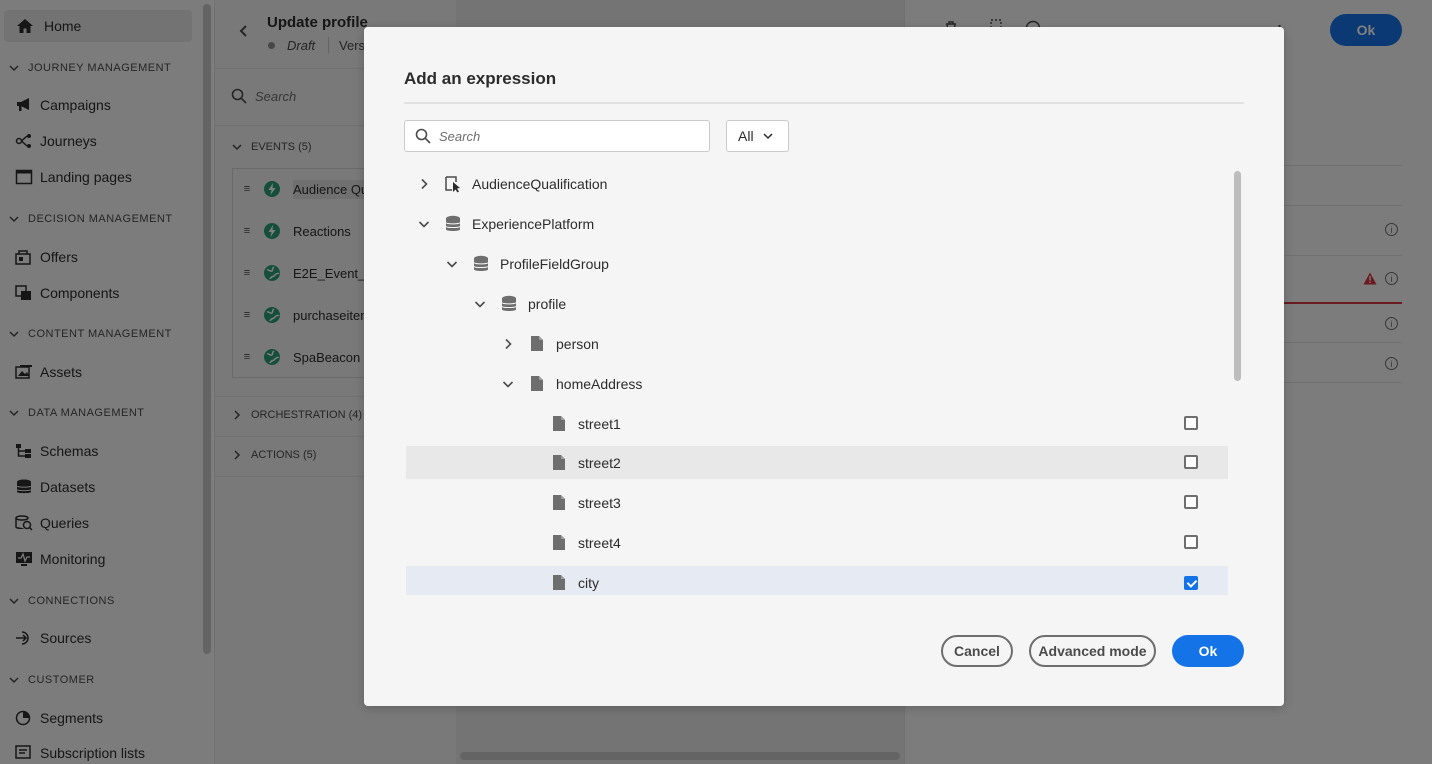 This screenshot has height=764, width=1432. I want to click on tree-node-profile: profile, so click(817, 303).